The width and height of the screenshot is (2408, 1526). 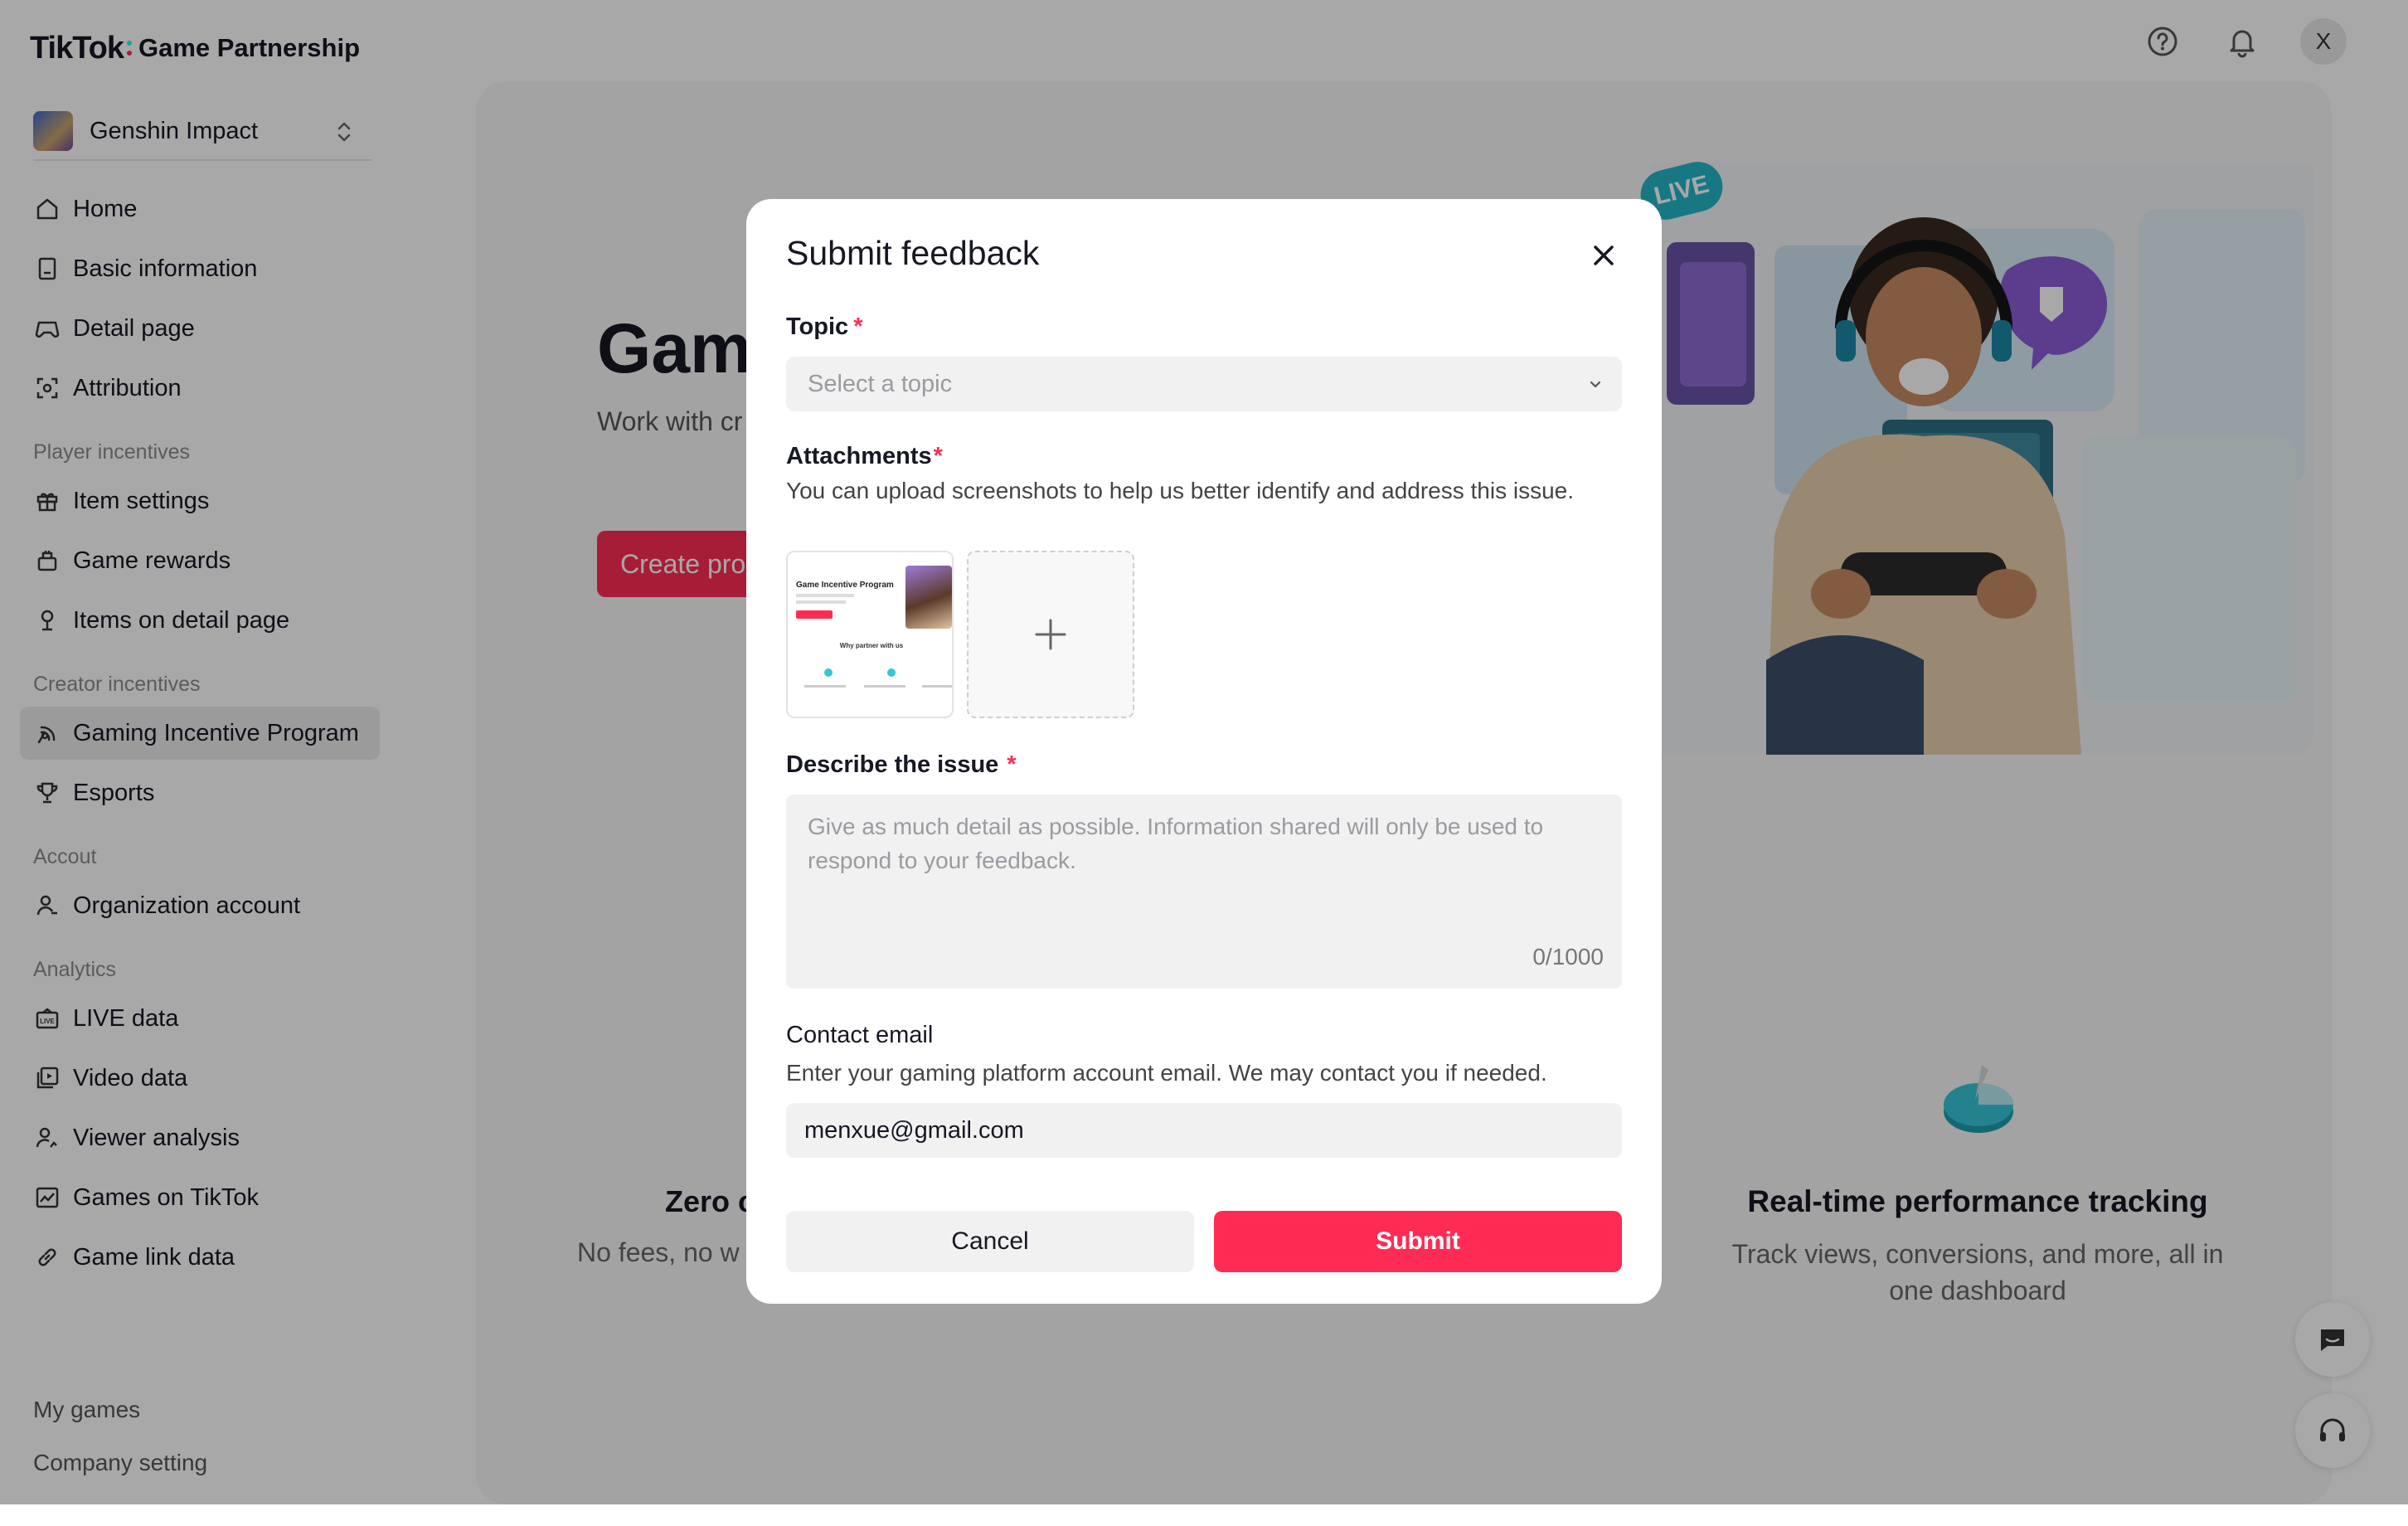 What do you see at coordinates (990, 1241) in the screenshot?
I see `cancel-button: Cancel` at bounding box center [990, 1241].